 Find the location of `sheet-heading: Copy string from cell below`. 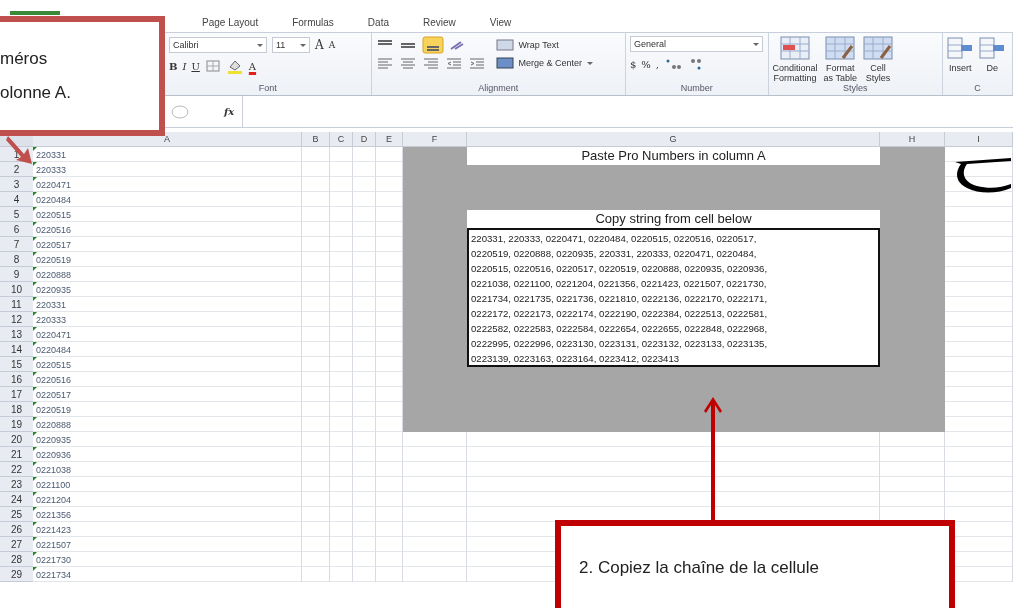

sheet-heading: Copy string from cell below is located at coordinates (673, 219).